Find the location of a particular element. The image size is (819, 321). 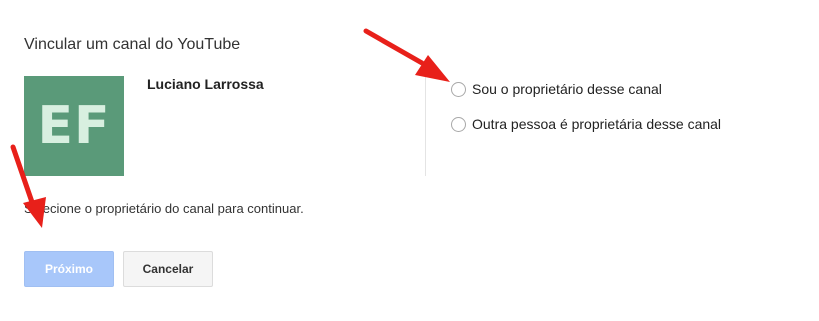

radio-label-owner: Sou o proprietário desse canal is located at coordinates (567, 89).